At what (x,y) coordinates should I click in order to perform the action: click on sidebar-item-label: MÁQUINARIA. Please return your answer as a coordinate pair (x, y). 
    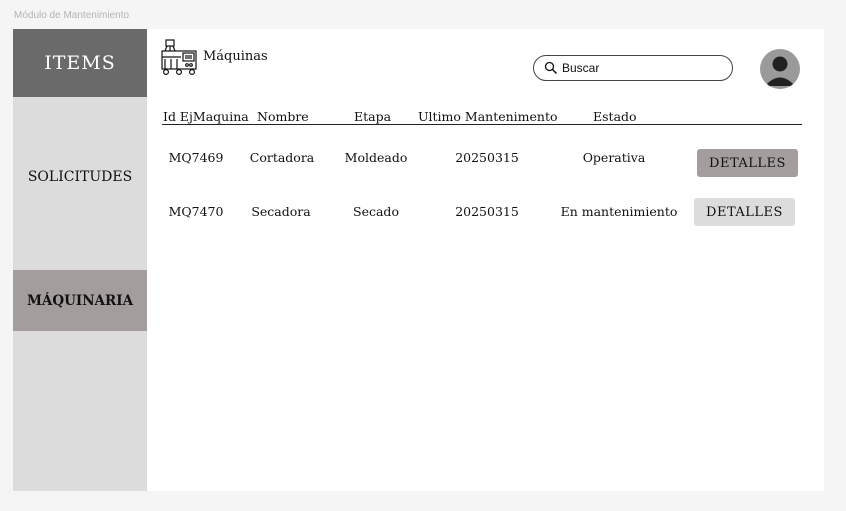
    Looking at the image, I should click on (80, 300).